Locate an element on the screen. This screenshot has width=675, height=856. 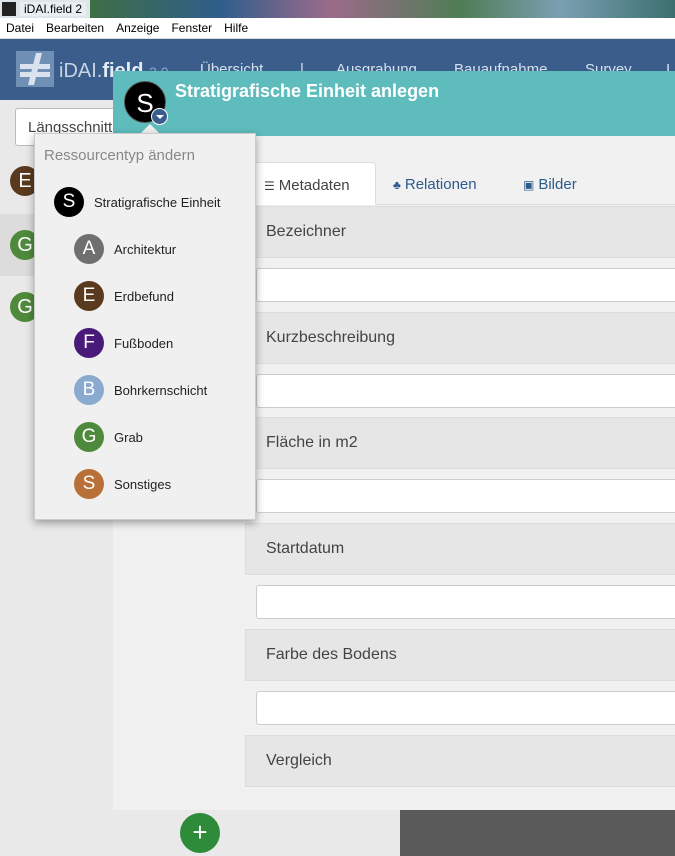
type-label: Erdbefund is located at coordinates (144, 296).